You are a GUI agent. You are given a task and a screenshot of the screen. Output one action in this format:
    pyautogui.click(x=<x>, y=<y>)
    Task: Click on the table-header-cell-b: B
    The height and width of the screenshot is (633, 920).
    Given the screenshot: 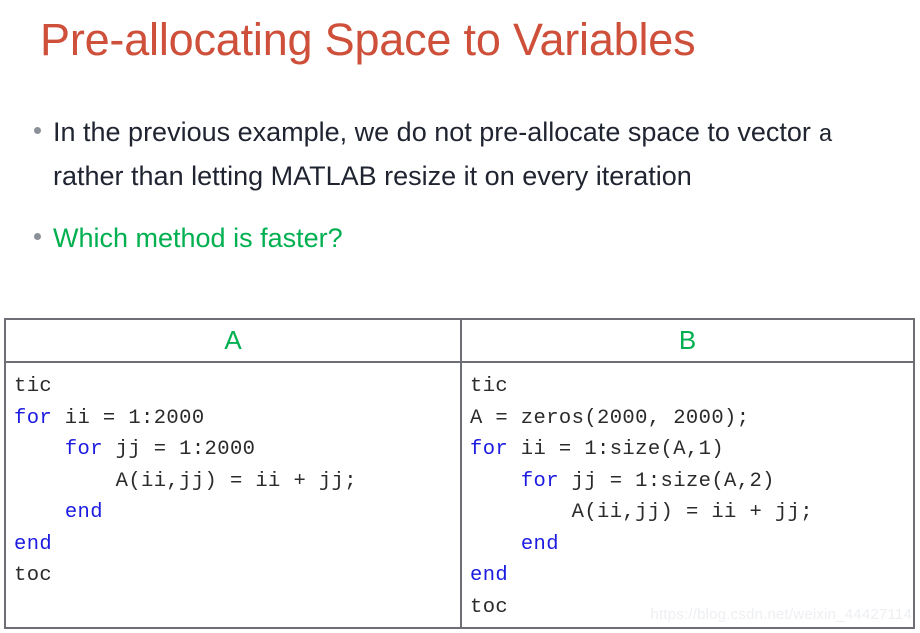 What is the action you would take?
    pyautogui.click(x=686, y=340)
    